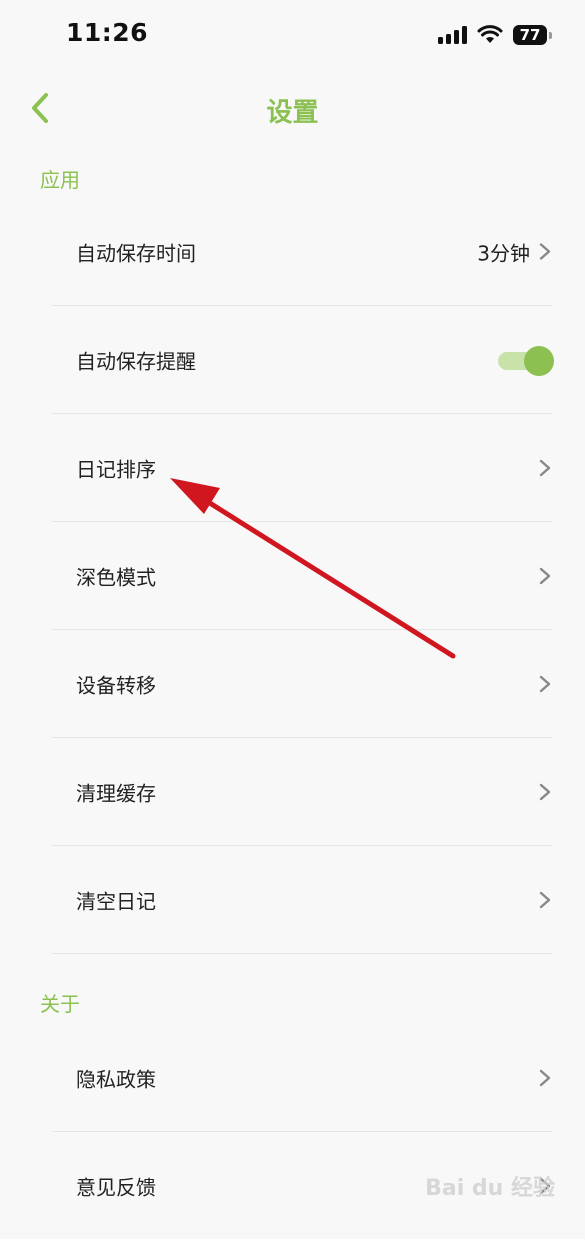  I want to click on row-trailing: 3分钟, so click(514, 251).